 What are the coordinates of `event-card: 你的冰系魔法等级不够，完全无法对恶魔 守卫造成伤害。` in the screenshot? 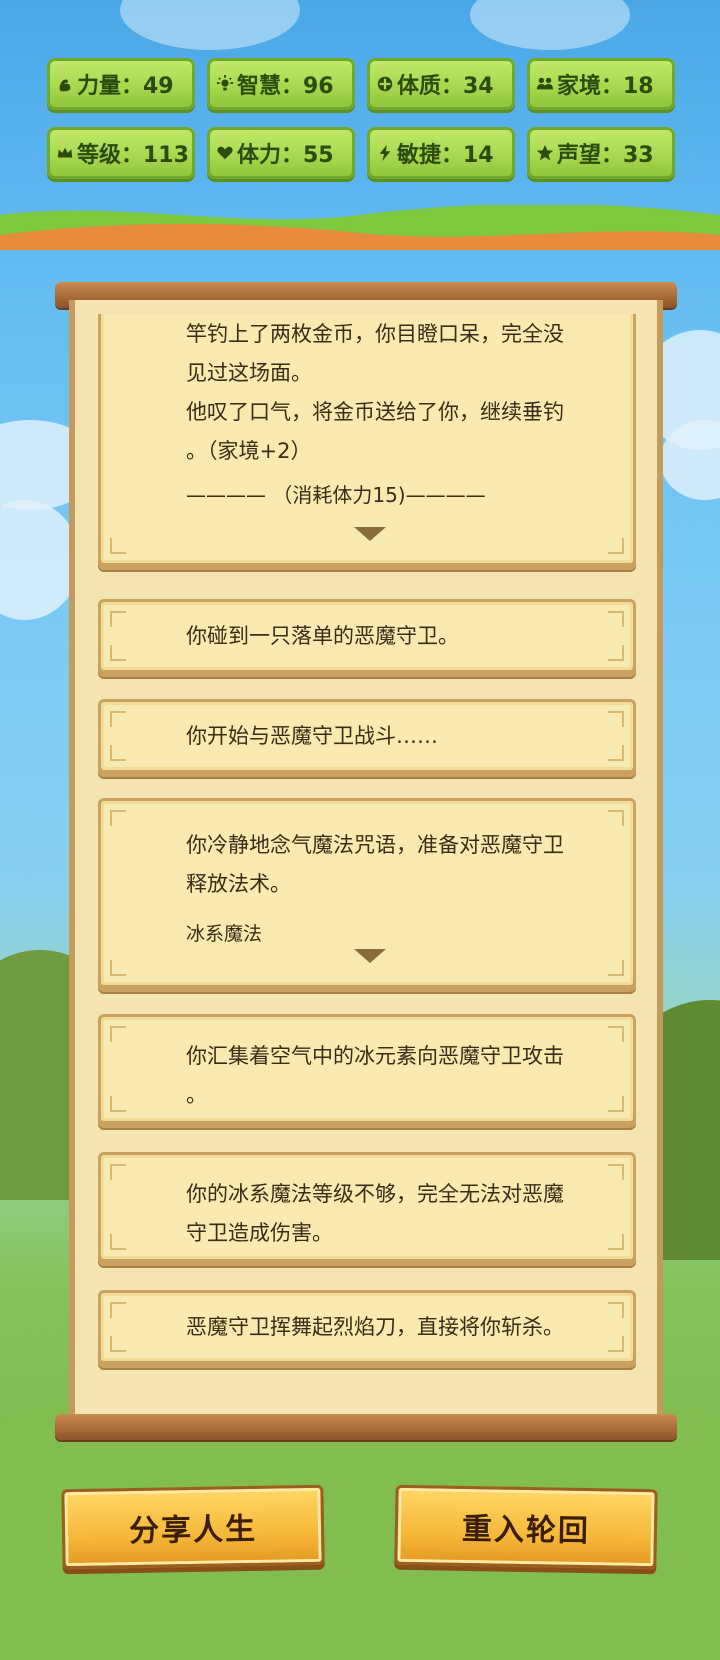 It's located at (367, 1207).